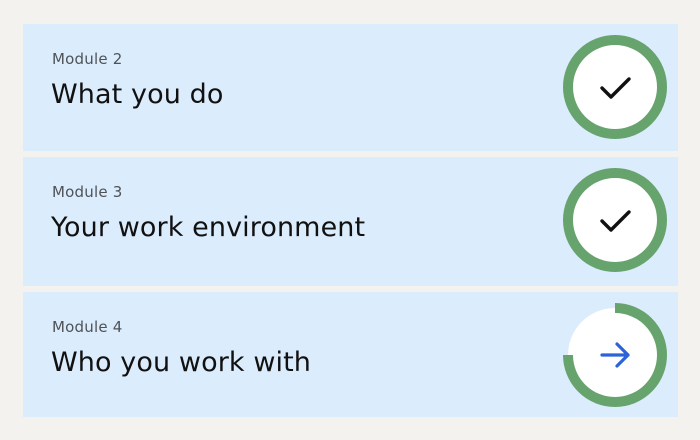 The image size is (700, 440). Describe the element at coordinates (137, 94) in the screenshot. I see `module-title: What you do` at that location.